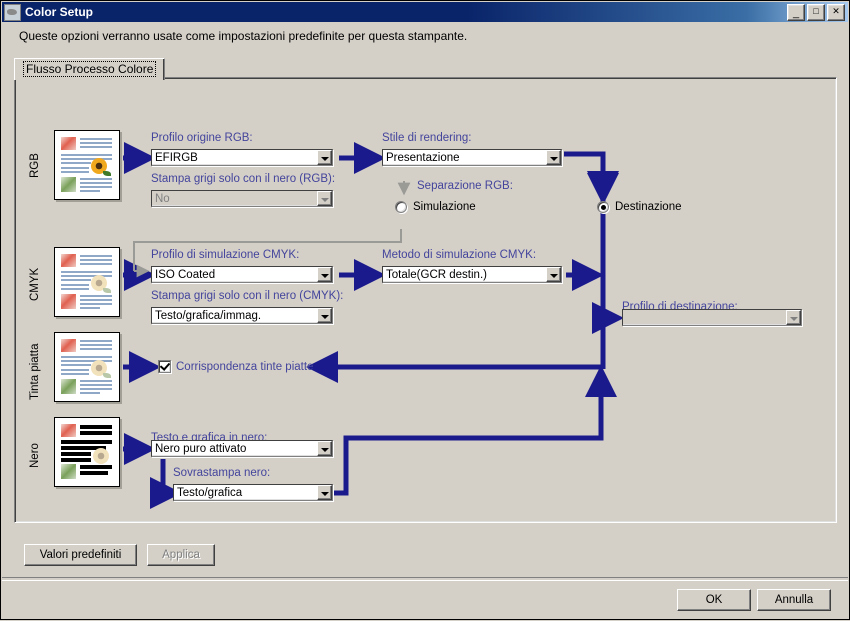 The width and height of the screenshot is (850, 621). What do you see at coordinates (648, 207) in the screenshot?
I see `radio-destinazione-label: Destinazione` at bounding box center [648, 207].